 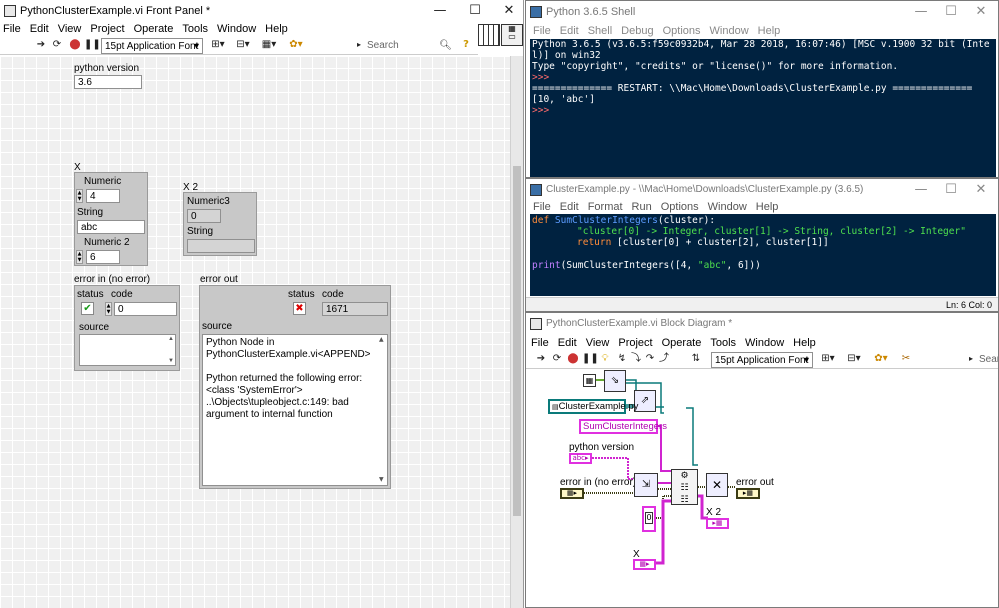 I want to click on window-title: Python 3.6.5 Shell, so click(x=591, y=12).